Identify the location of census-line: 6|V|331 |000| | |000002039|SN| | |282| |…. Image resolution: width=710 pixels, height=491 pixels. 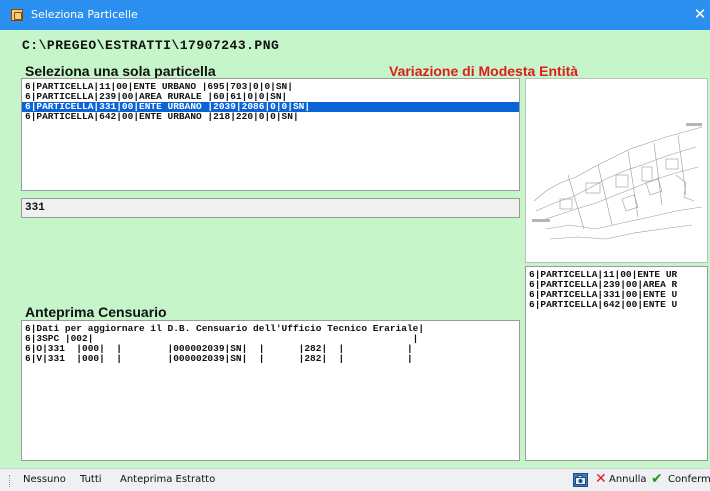
(219, 358).